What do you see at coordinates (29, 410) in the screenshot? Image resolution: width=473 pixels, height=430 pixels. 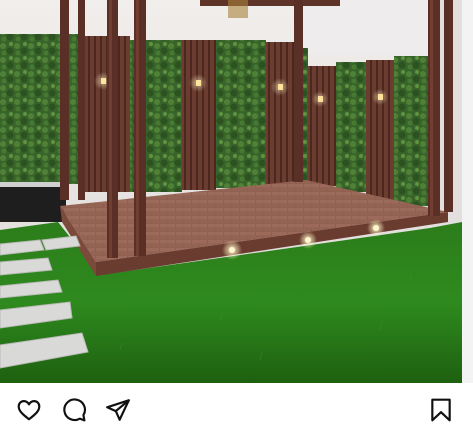 I see `heart-icon` at bounding box center [29, 410].